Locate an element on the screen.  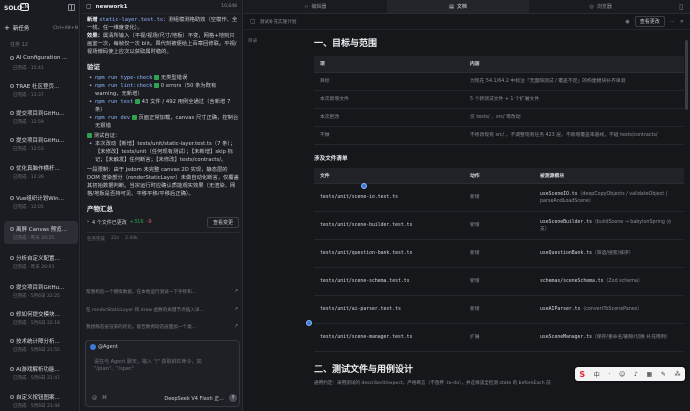
column-header: 动作 is located at coordinates (499, 175).